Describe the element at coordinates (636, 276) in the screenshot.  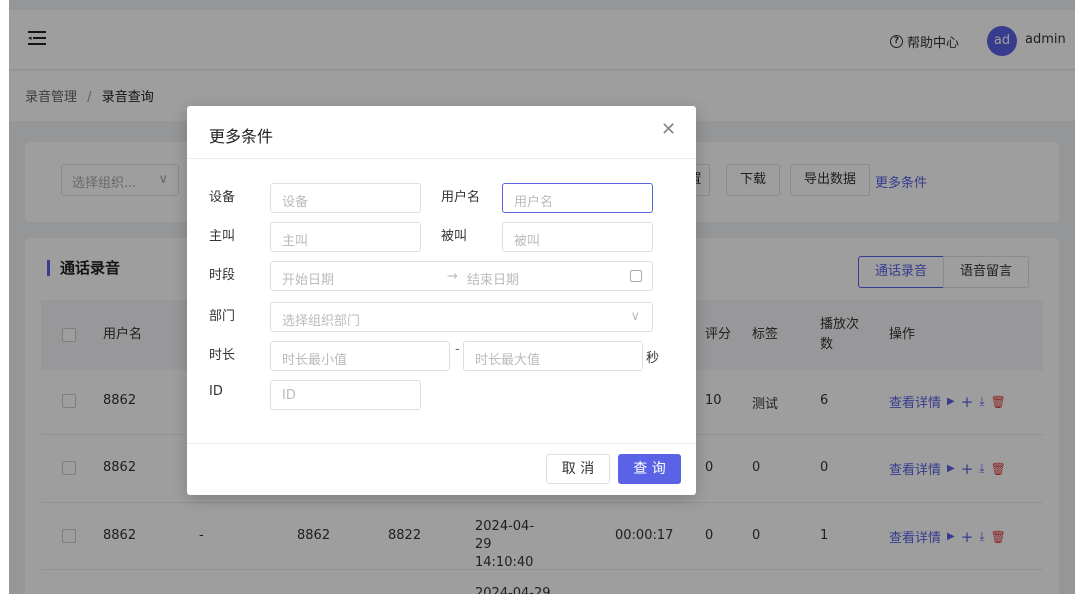
I see `calendar-icon` at that location.